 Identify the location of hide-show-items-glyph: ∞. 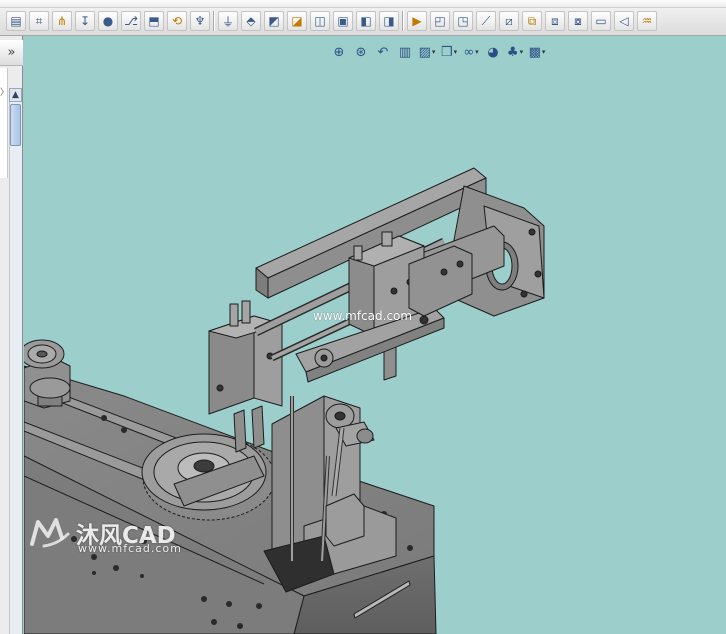
(469, 52).